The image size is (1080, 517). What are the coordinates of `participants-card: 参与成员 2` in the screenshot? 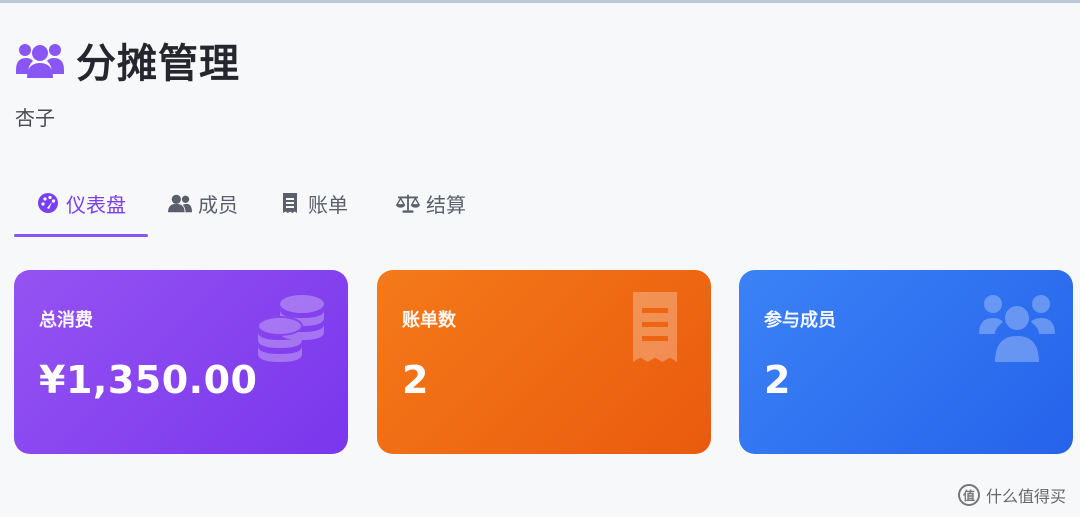 It's located at (906, 362).